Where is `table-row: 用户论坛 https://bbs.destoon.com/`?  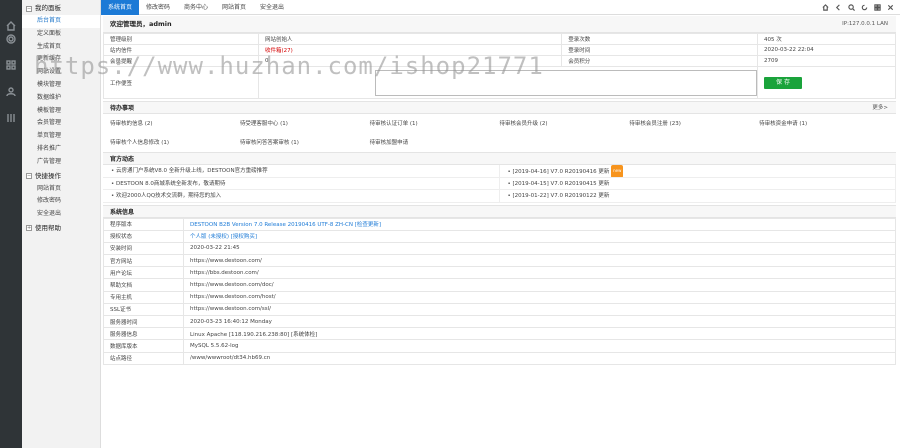 table-row: 用户论坛 https://bbs.destoon.com/ is located at coordinates (499, 273).